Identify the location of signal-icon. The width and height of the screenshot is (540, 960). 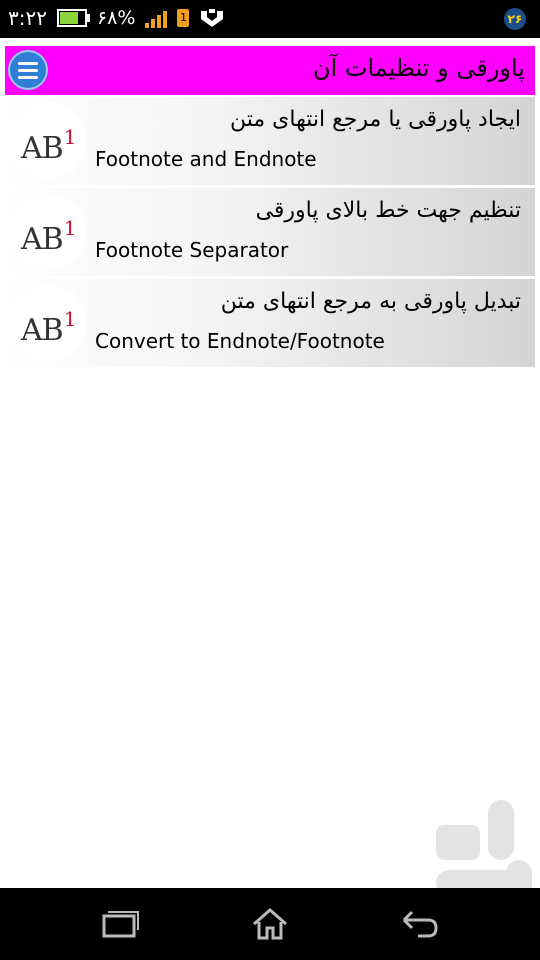
(156, 18).